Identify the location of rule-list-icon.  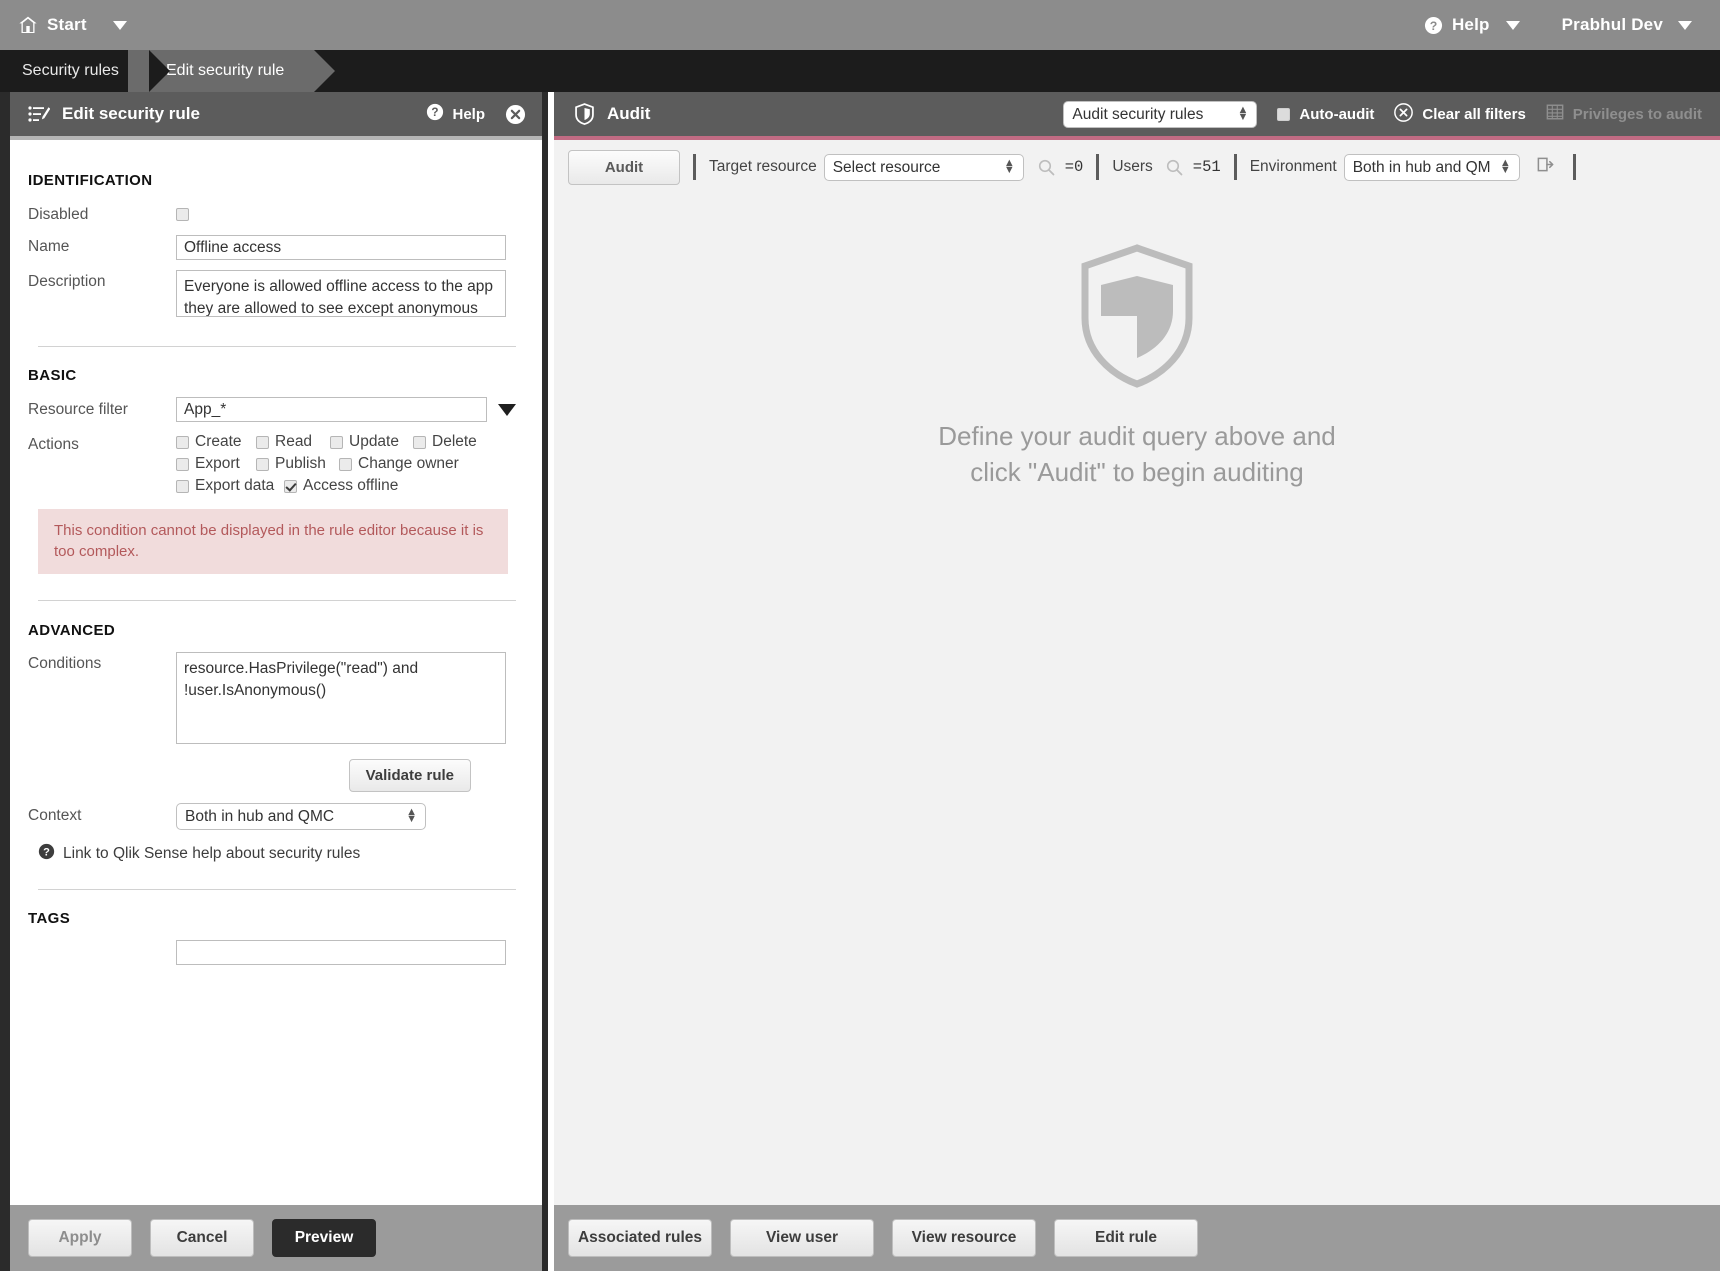
(39, 114).